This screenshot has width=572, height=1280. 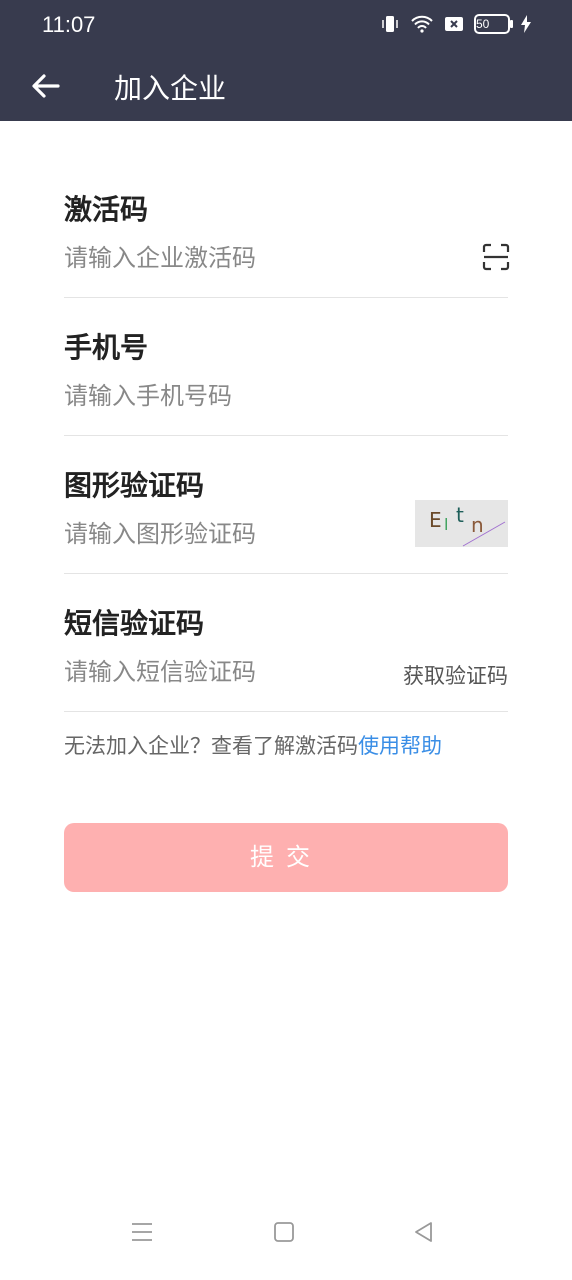 I want to click on phone-field: 手机号, so click(x=286, y=381).